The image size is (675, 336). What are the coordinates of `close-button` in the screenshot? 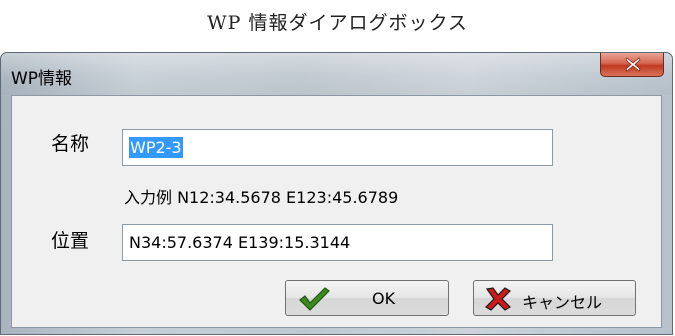 It's located at (632, 65).